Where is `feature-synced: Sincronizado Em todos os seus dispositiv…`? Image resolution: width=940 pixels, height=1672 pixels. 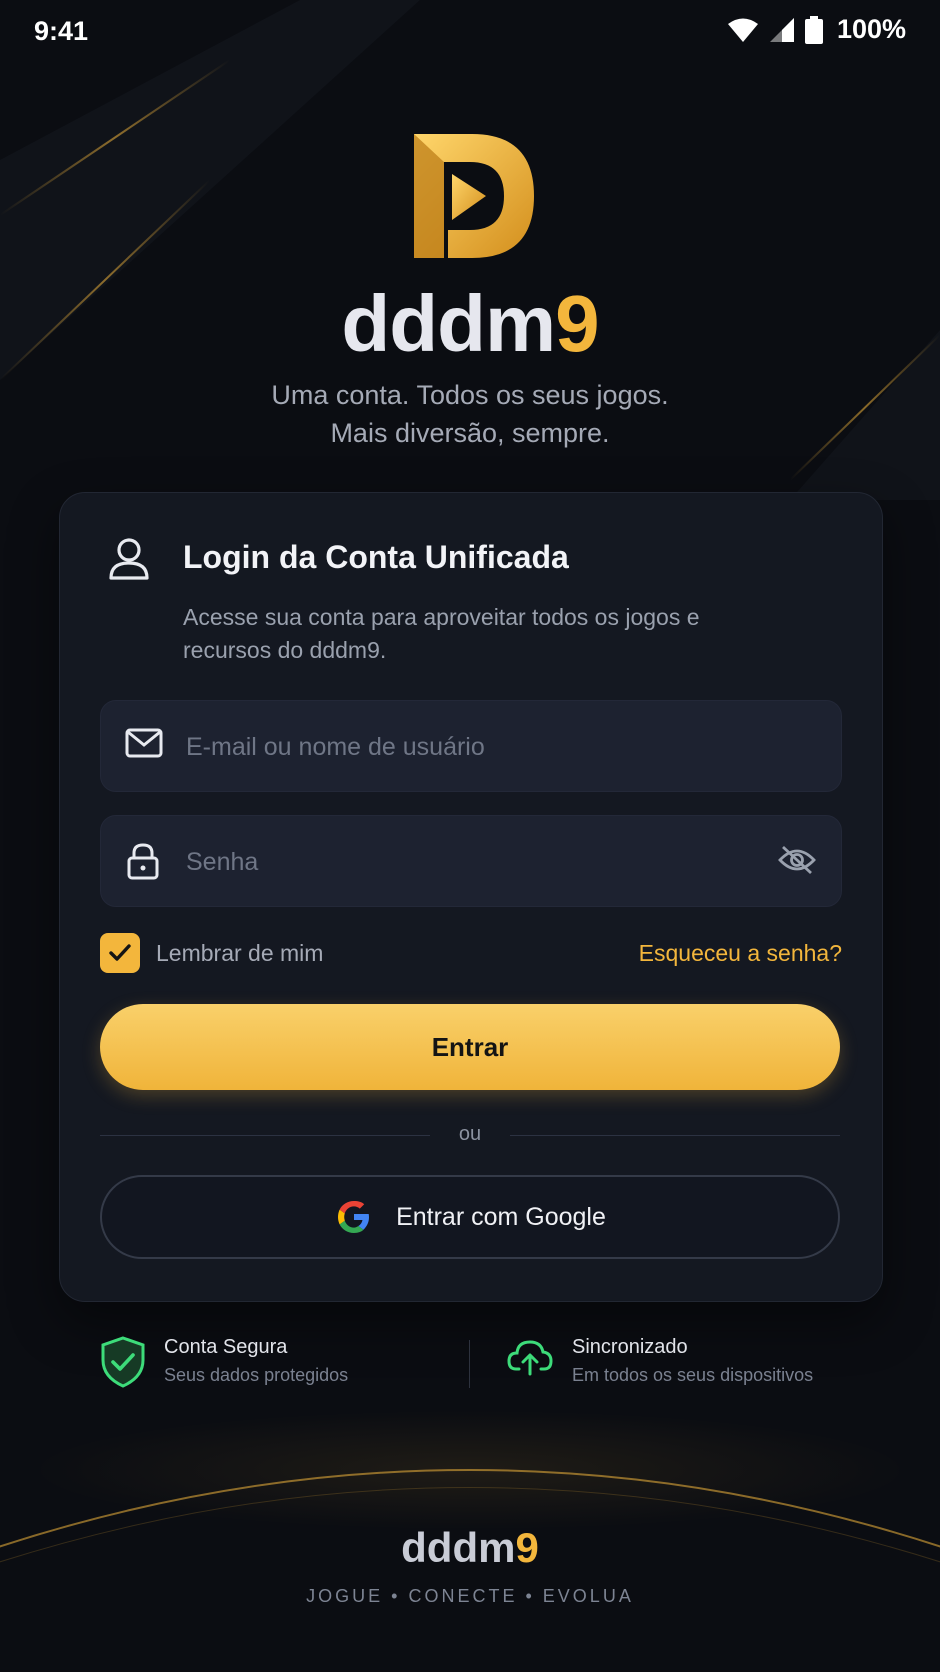 feature-synced: Sincronizado Em todos os seus dispositiv… is located at coordinates (659, 1361).